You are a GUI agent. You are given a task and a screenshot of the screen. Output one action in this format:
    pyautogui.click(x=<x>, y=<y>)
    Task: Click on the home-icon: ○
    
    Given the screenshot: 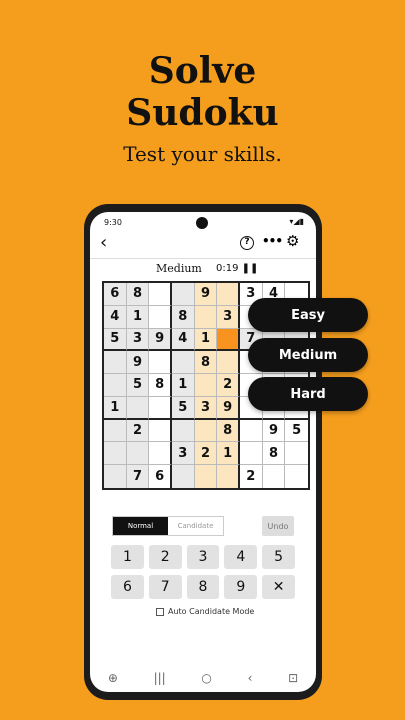 What is the action you would take?
    pyautogui.click(x=206, y=678)
    